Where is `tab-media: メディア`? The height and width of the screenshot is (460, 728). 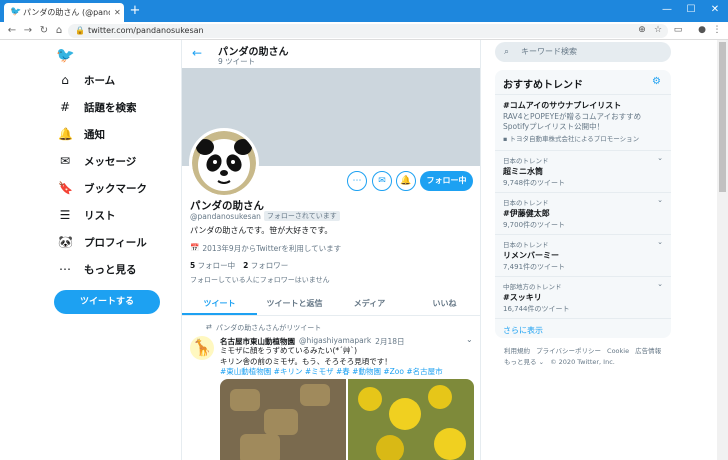
tab-media: メディア is located at coordinates (369, 303).